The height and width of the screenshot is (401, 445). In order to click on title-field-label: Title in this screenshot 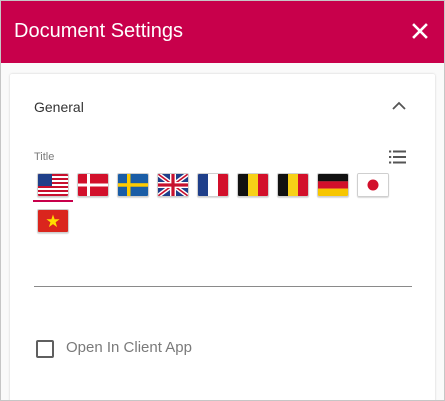, I will do `click(44, 157)`.